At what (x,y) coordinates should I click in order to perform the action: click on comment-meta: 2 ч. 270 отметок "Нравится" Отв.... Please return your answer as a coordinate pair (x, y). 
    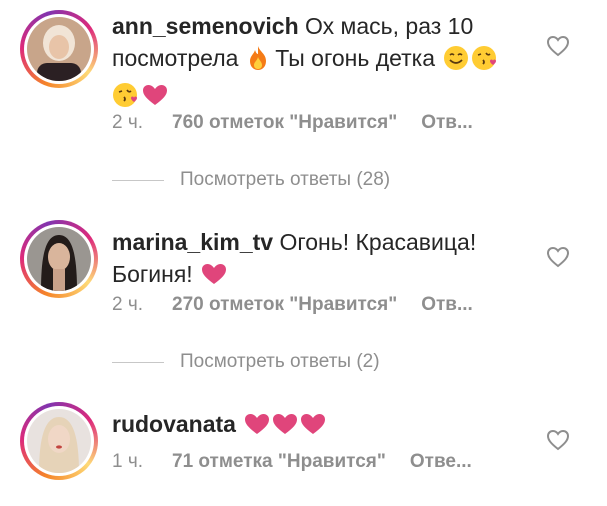
    Looking at the image, I should click on (292, 305).